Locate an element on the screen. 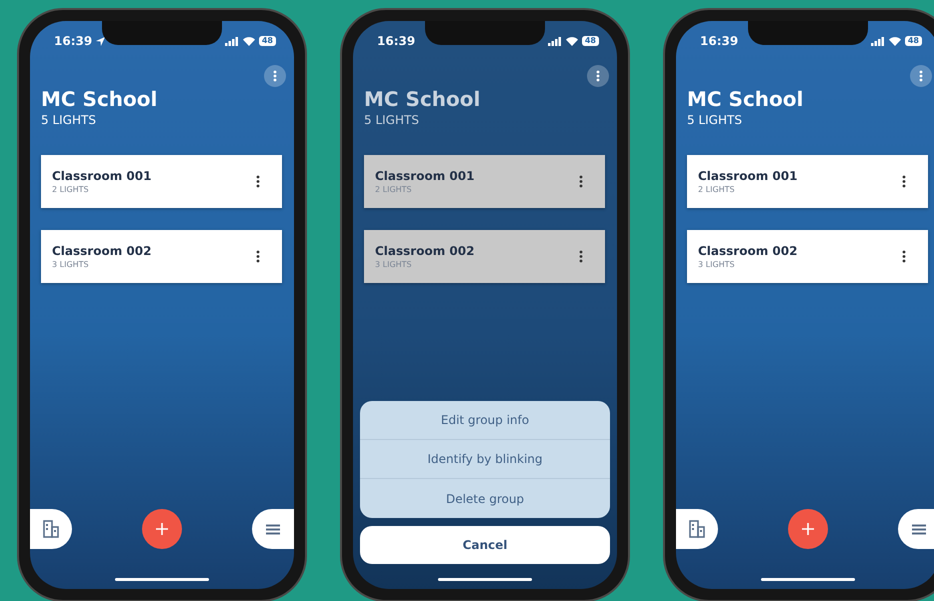 The width and height of the screenshot is (934, 601). action-item: Identify by blinking is located at coordinates (485, 459).